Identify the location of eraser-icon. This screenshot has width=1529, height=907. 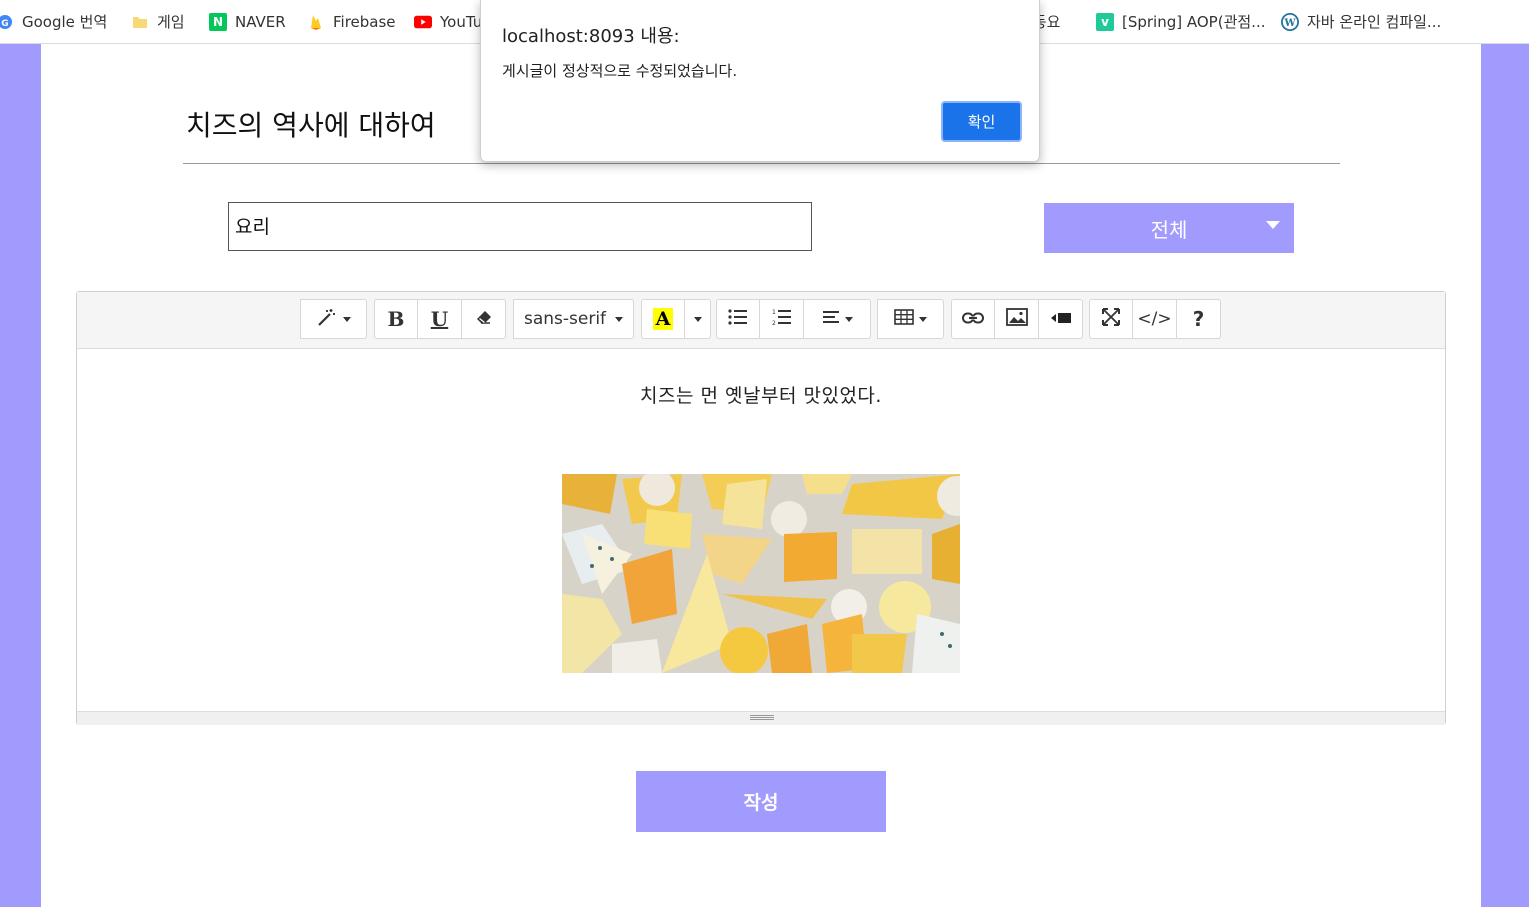
(484, 319).